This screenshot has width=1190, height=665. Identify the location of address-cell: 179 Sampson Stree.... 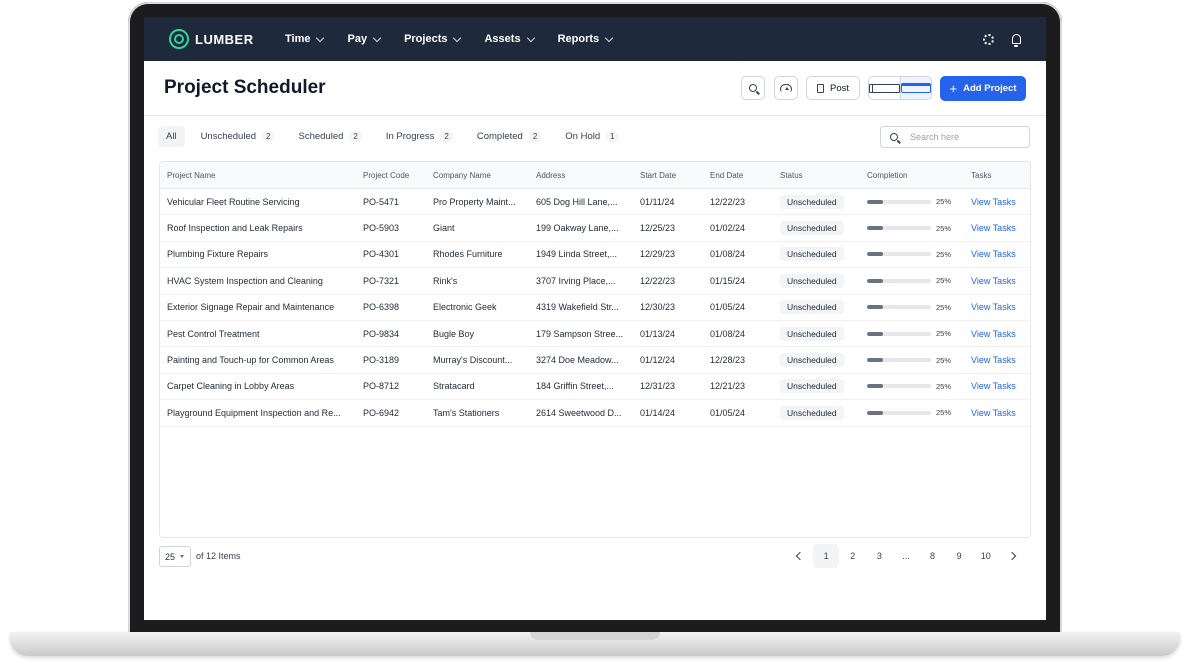
(581, 334).